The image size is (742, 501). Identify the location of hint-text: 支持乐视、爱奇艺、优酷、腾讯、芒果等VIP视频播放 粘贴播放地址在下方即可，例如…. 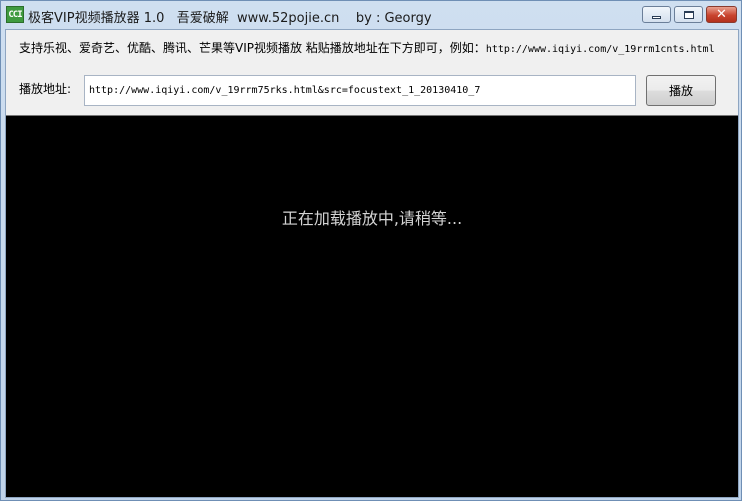
(252, 48).